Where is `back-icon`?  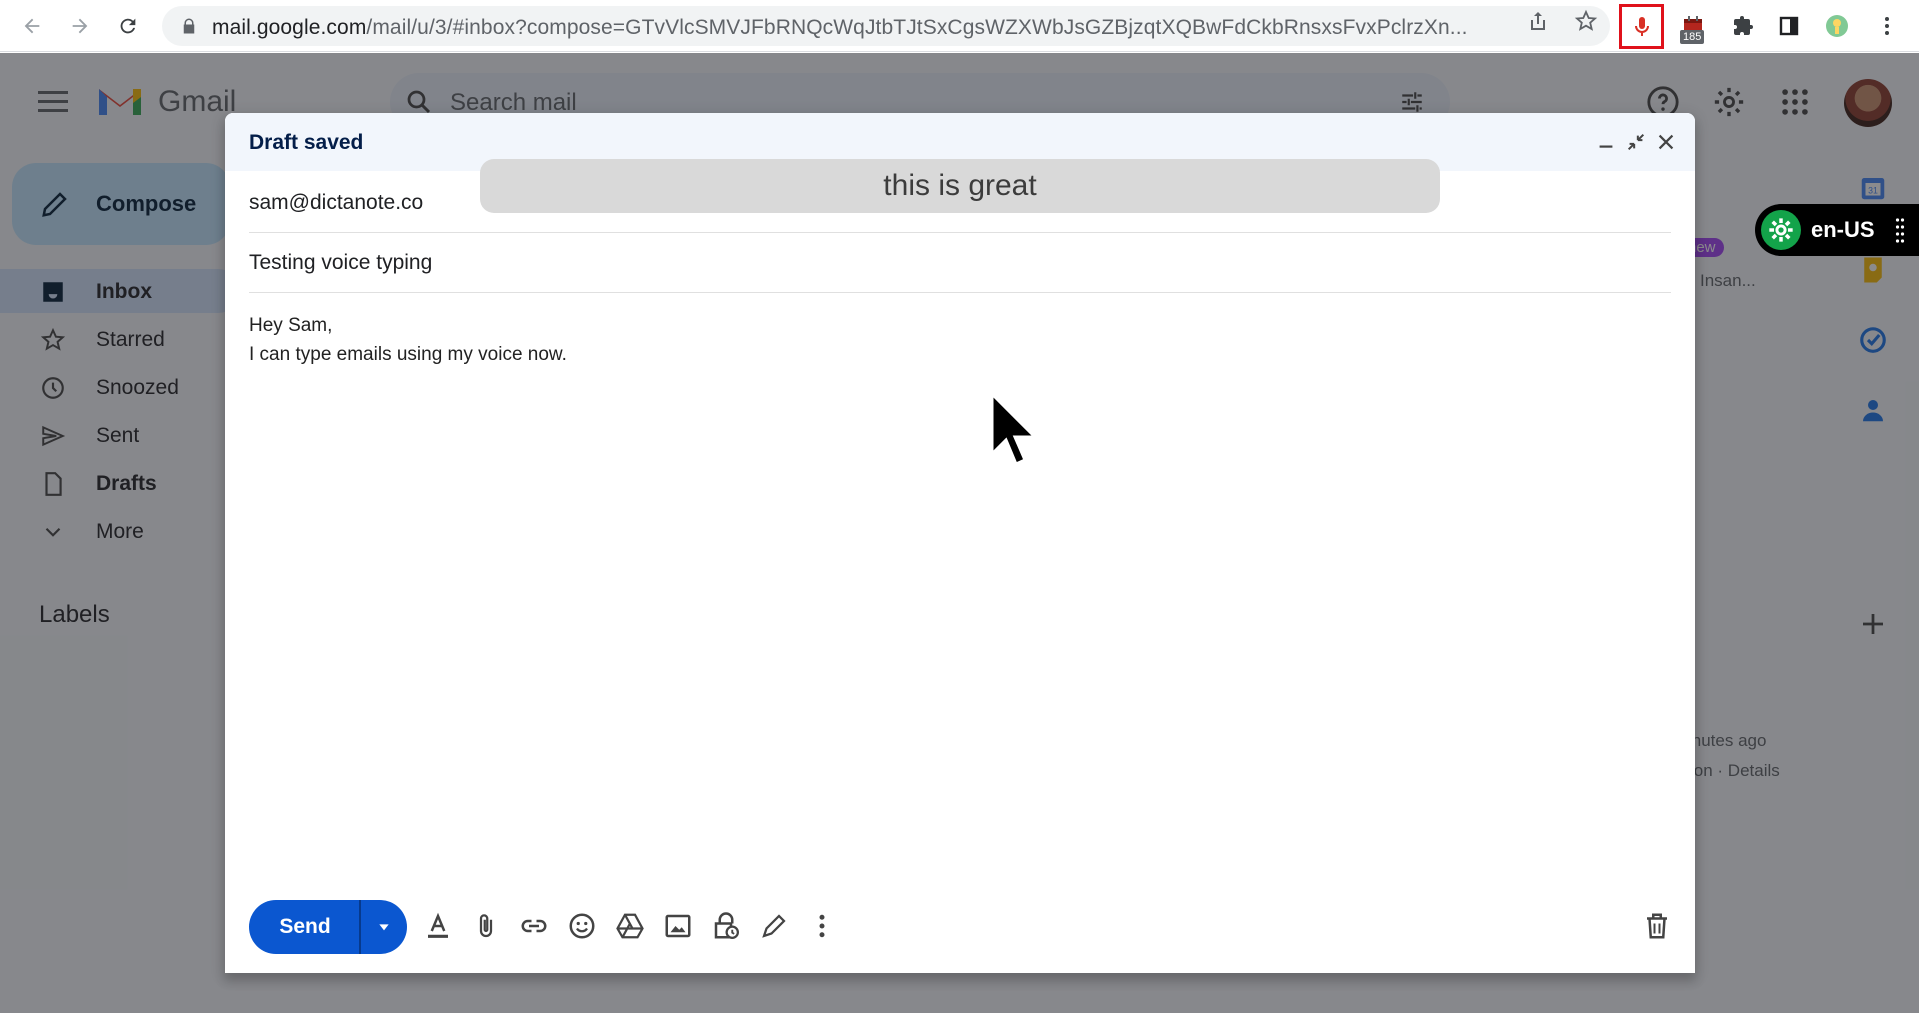 back-icon is located at coordinates (32, 26).